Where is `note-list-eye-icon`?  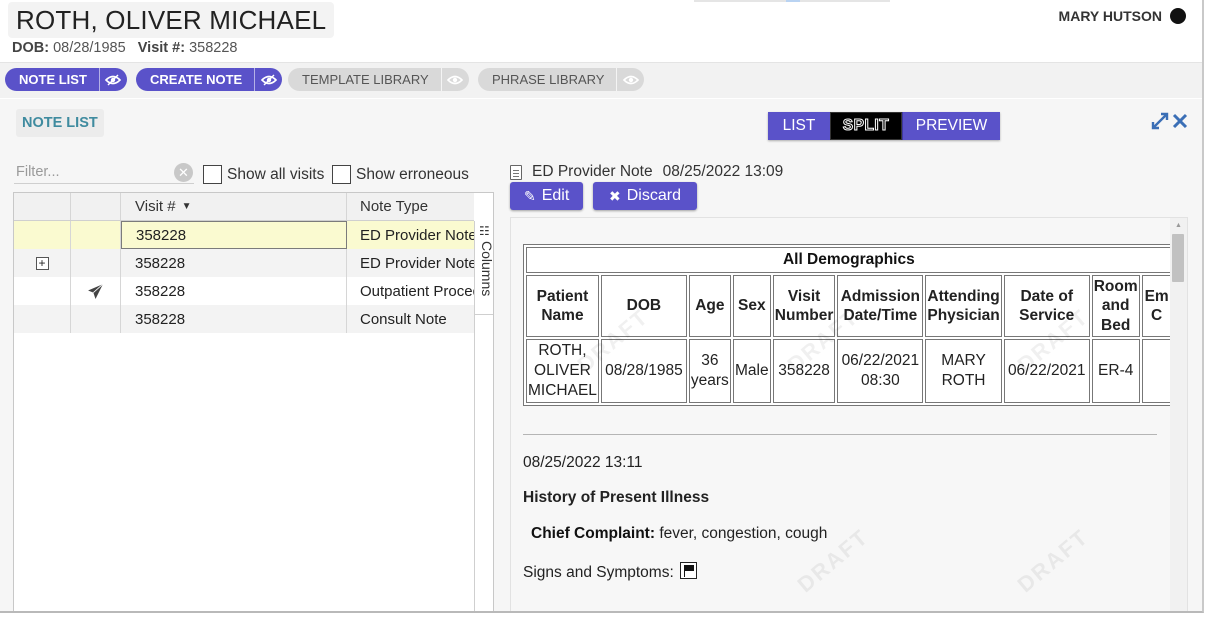 note-list-eye-icon is located at coordinates (112, 79).